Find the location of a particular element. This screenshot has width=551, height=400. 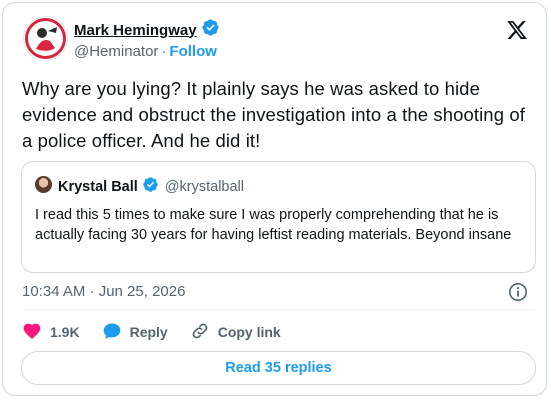

reply-label: Reply is located at coordinates (148, 332).